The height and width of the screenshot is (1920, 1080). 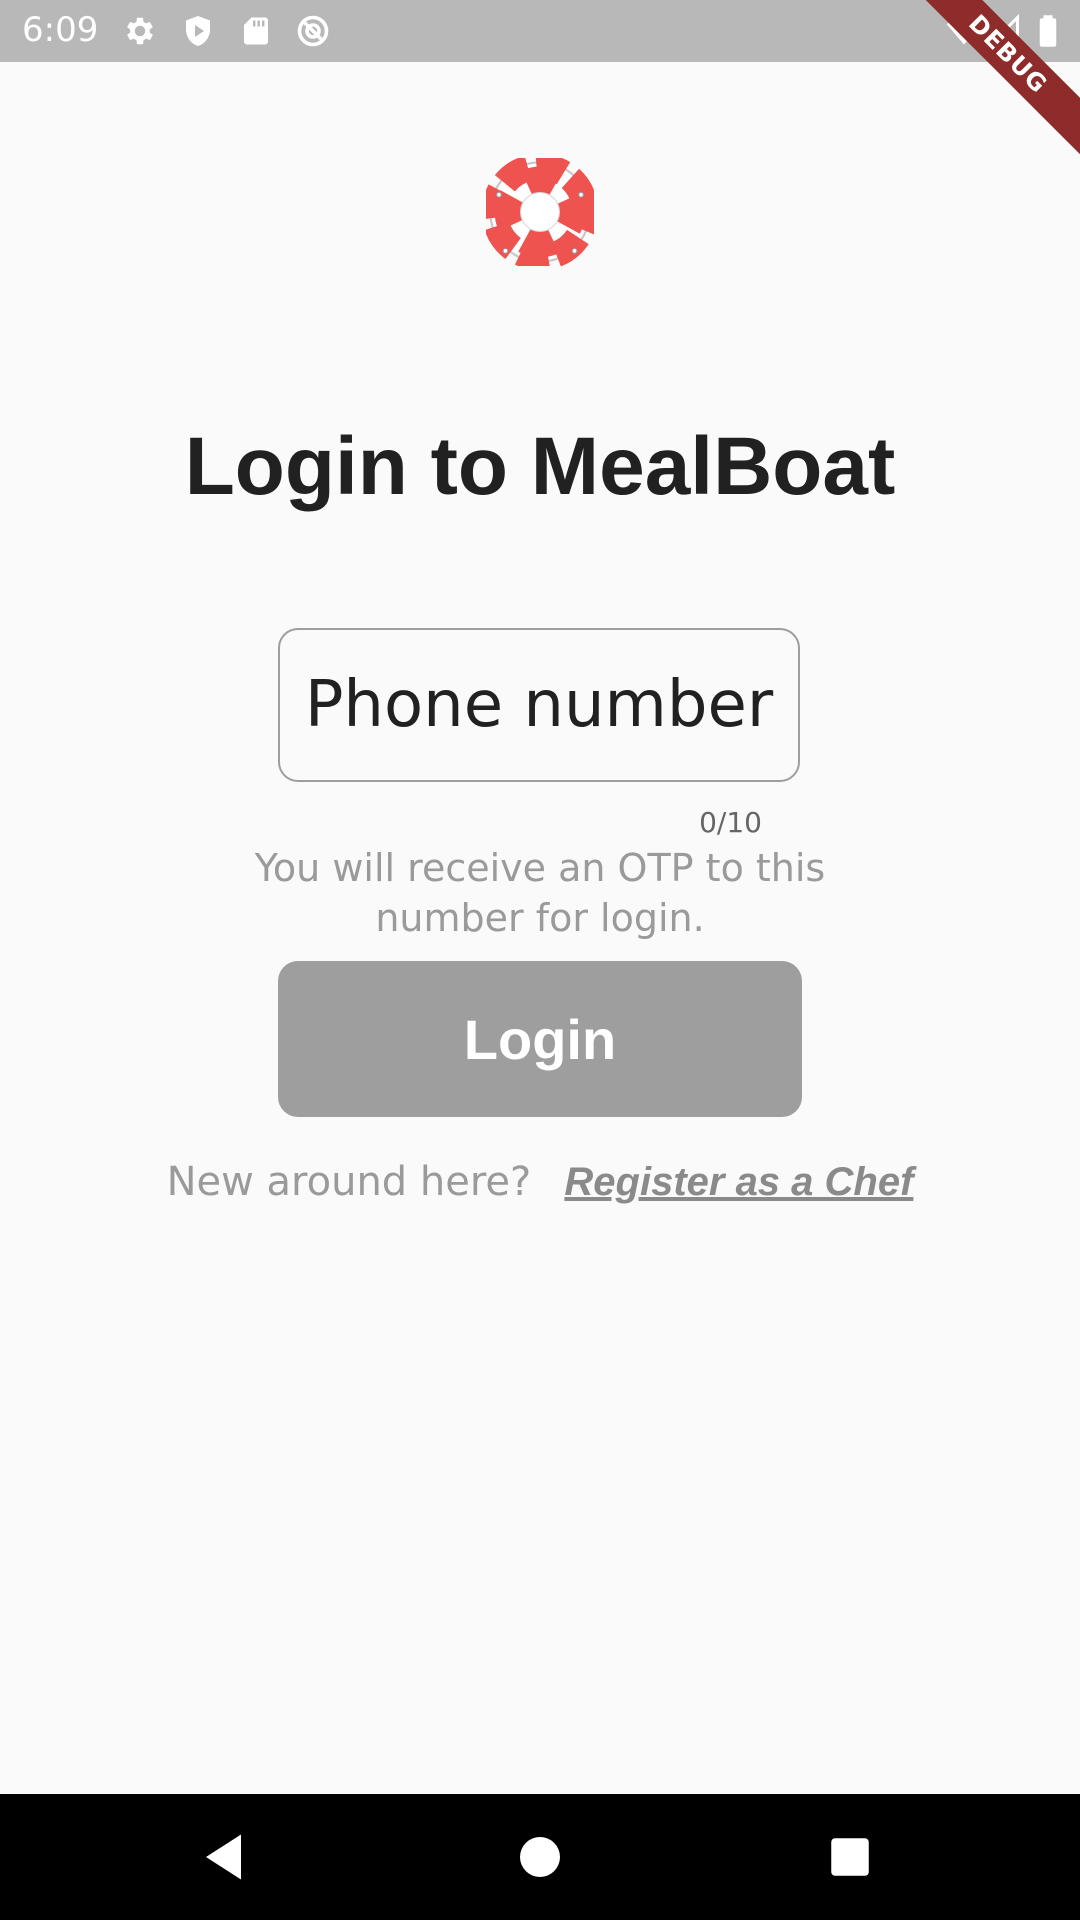 I want to click on phone-number-input, so click(x=539, y=705).